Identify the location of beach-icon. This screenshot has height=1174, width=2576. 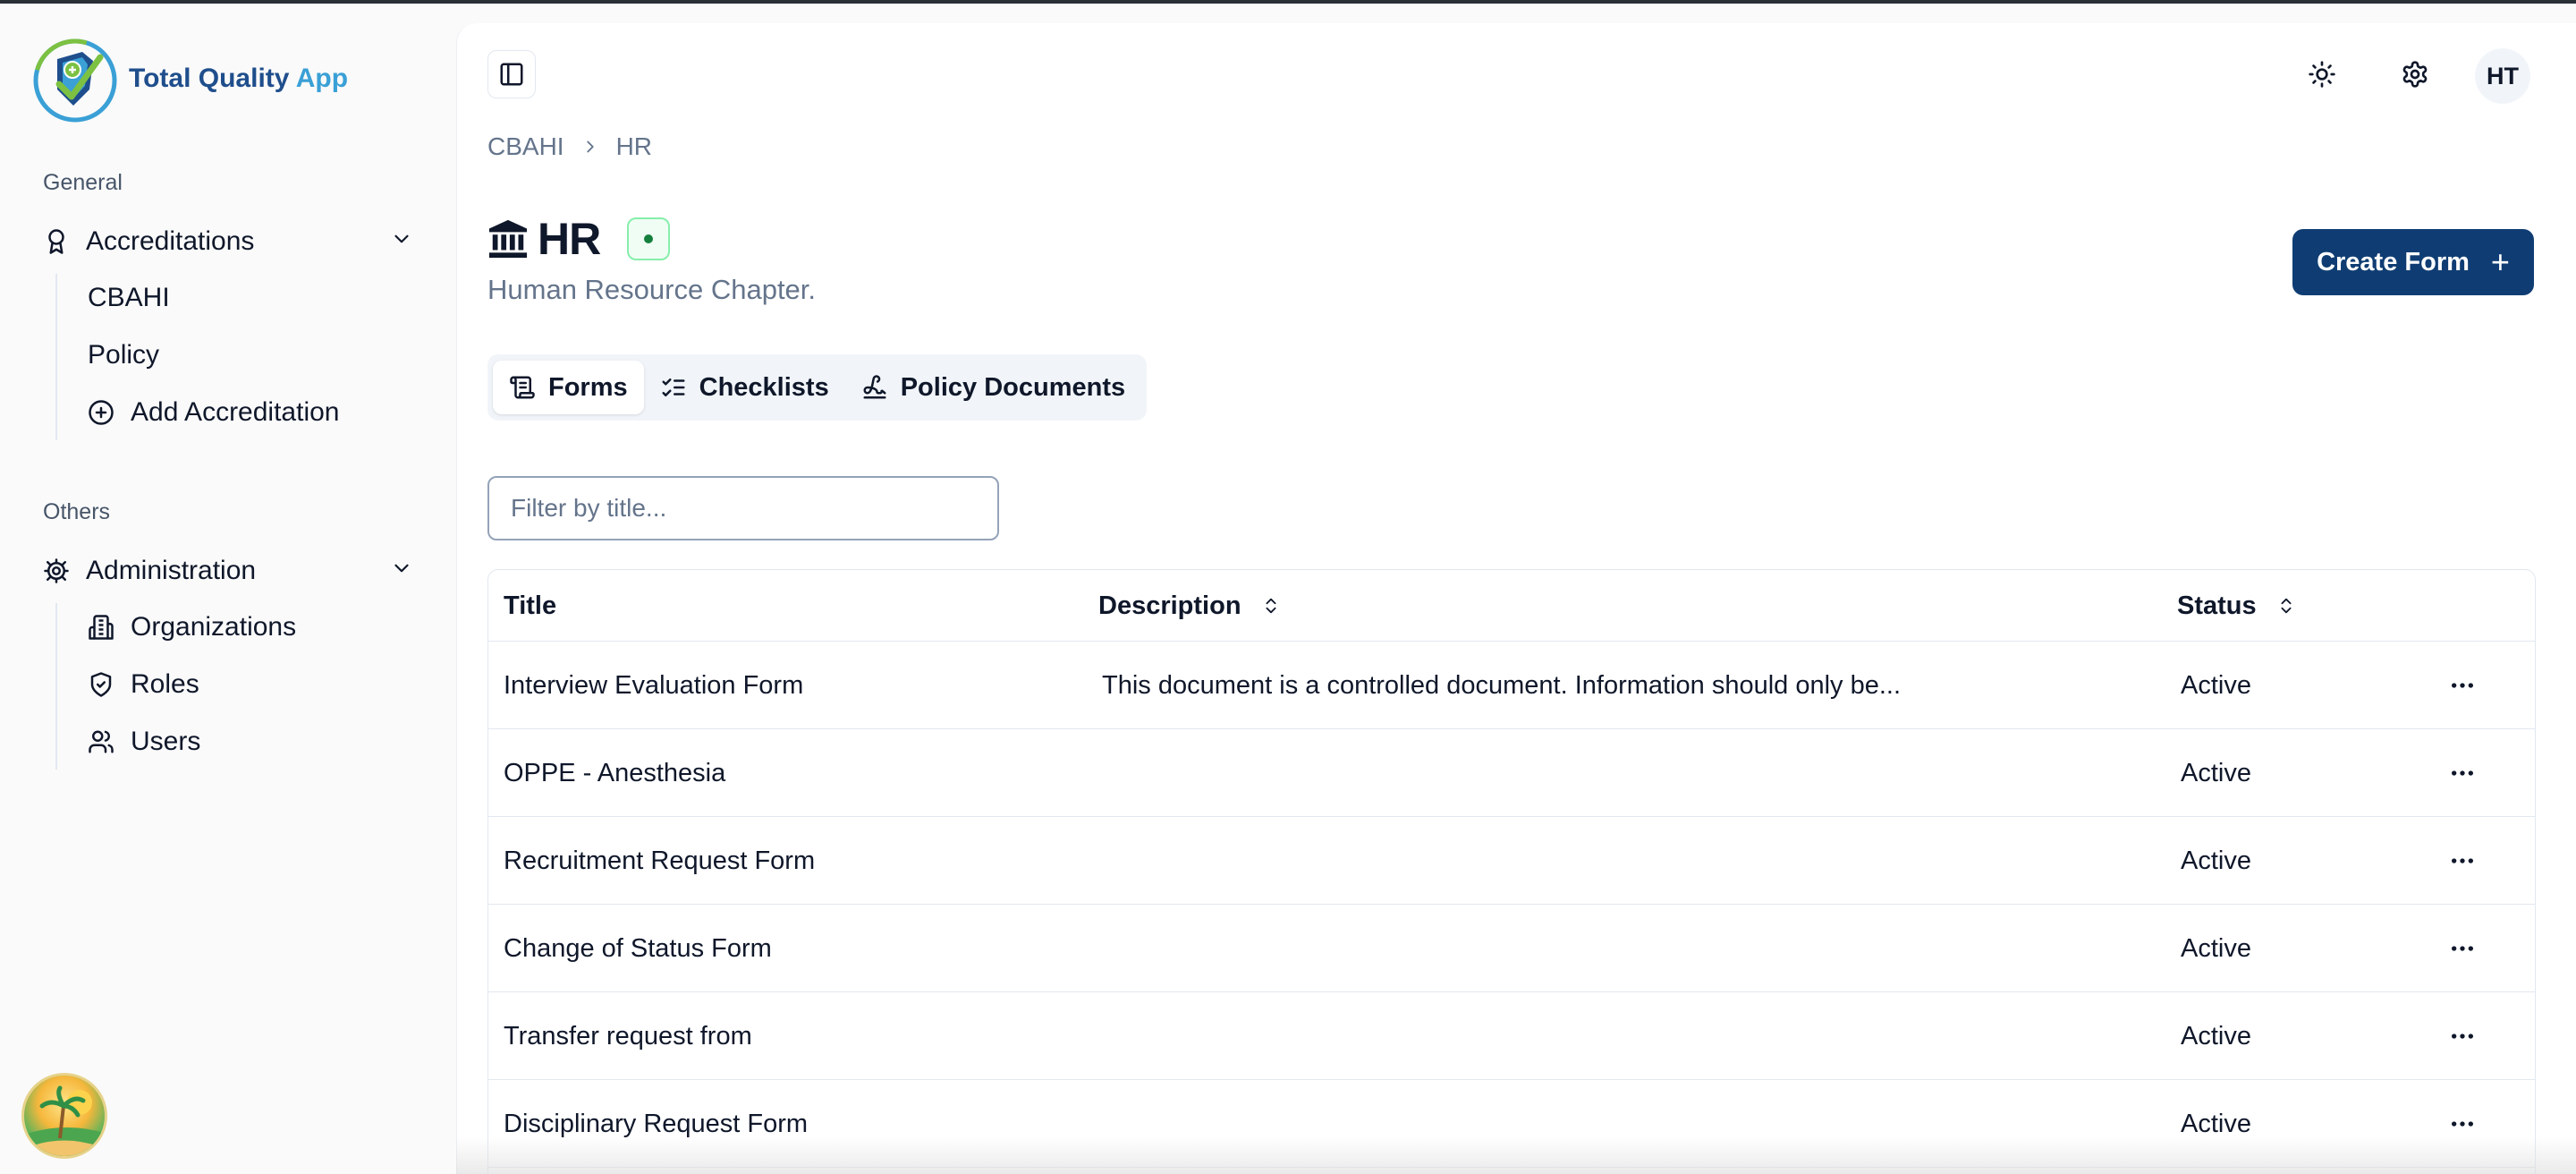
(64, 1120).